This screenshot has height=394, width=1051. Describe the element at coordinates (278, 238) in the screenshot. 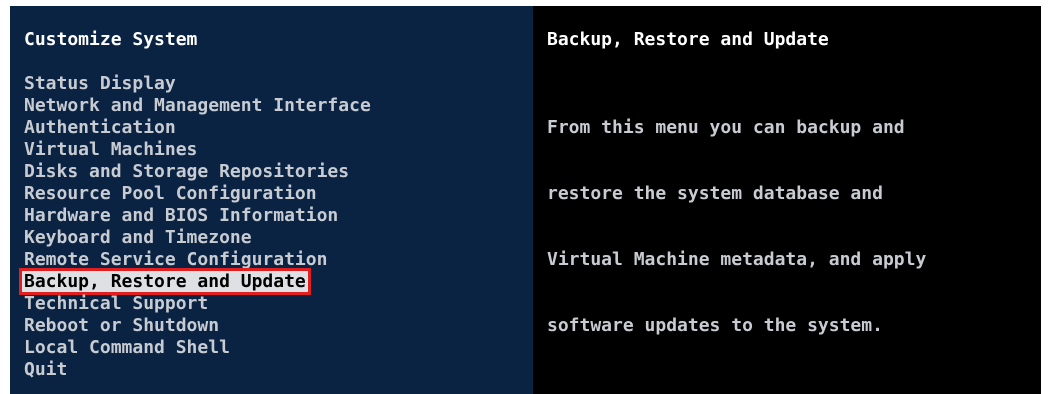

I see `menu-item-keyboard-and-timezone: Keyboard and Timezone` at that location.